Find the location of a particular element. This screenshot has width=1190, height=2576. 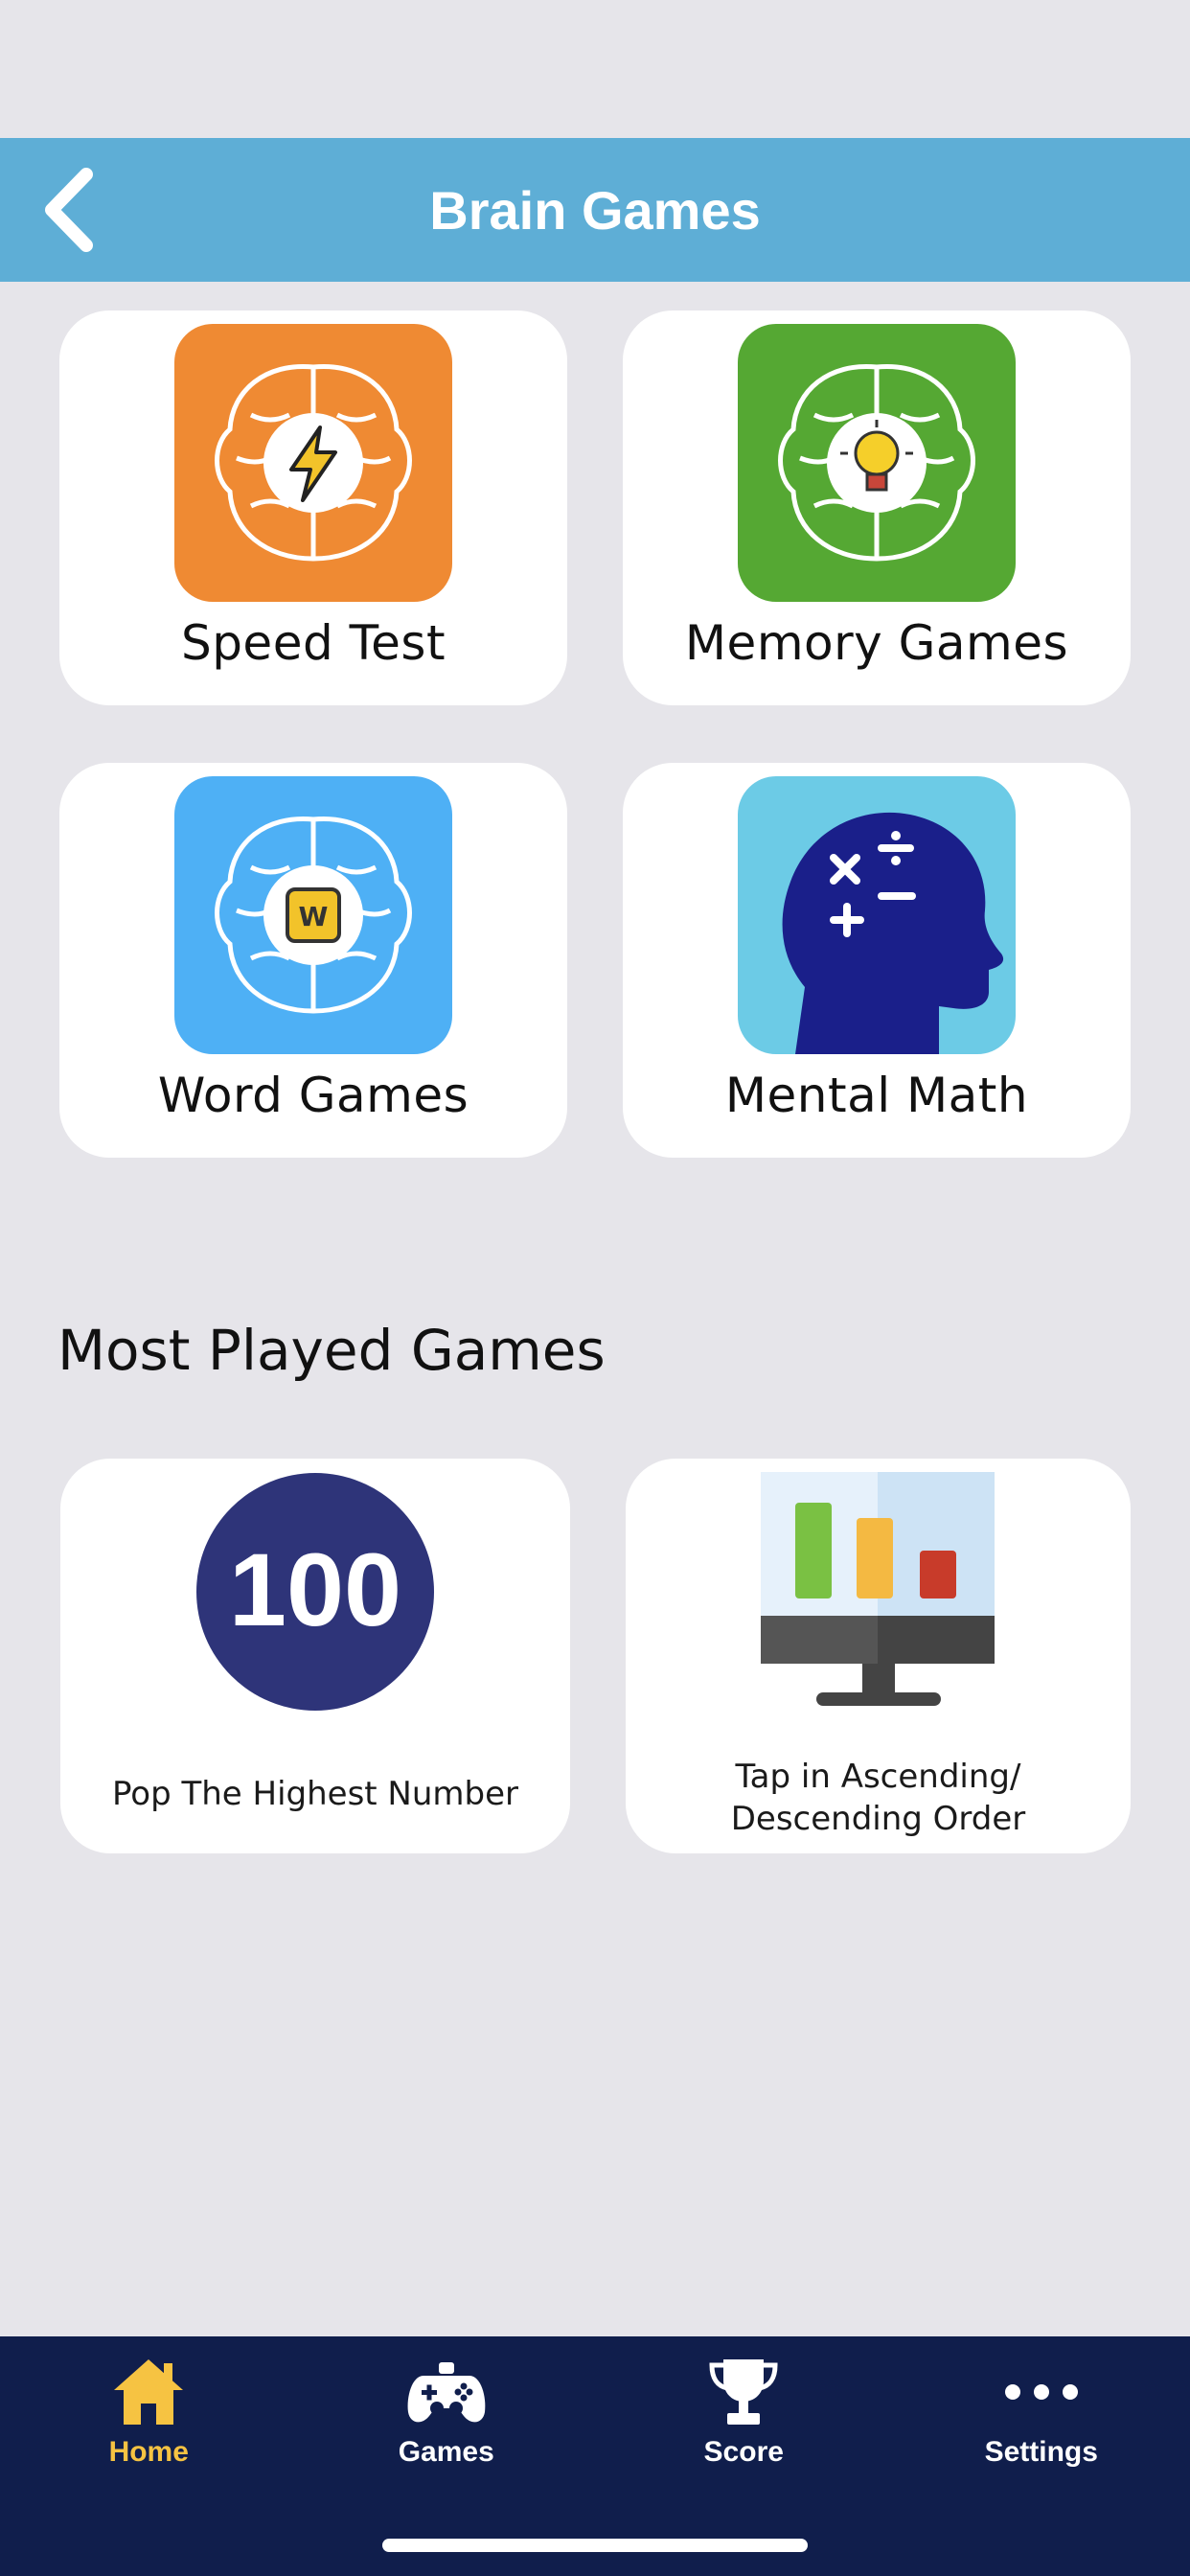

brain-lightning-icon is located at coordinates (313, 463).